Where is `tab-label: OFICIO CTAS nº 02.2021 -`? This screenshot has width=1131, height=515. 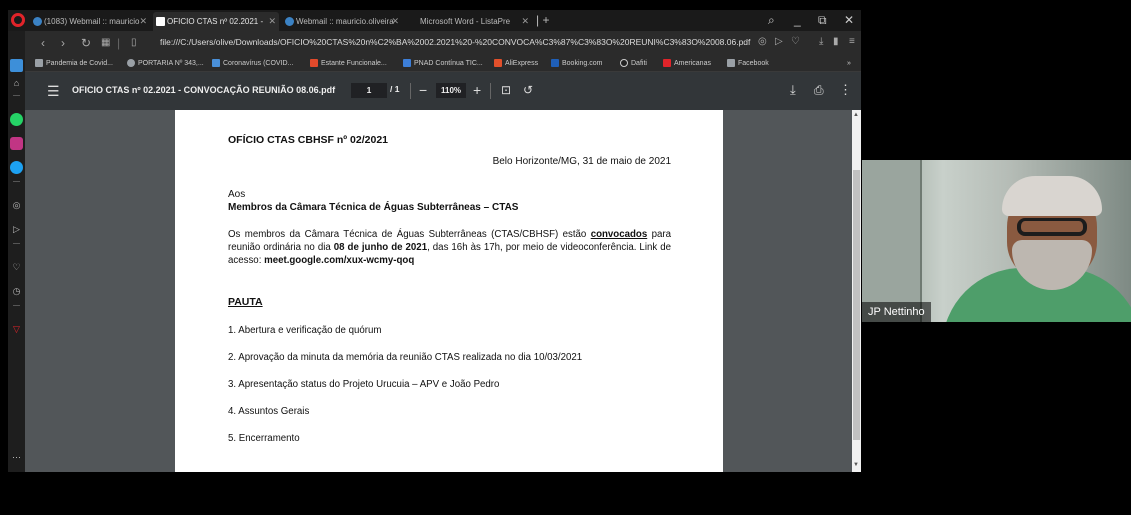 tab-label: OFICIO CTAS nº 02.2021 - is located at coordinates (215, 21).